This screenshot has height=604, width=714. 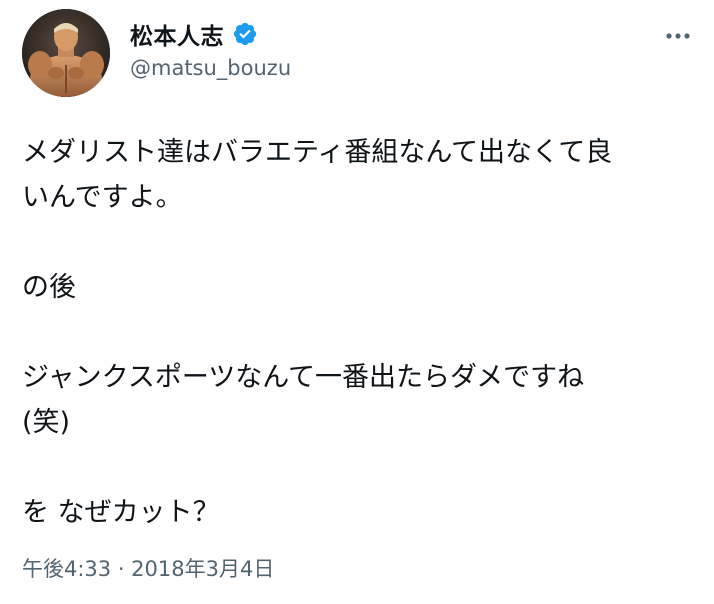 What do you see at coordinates (177, 34) in the screenshot?
I see `author-display-name: 松本人志` at bounding box center [177, 34].